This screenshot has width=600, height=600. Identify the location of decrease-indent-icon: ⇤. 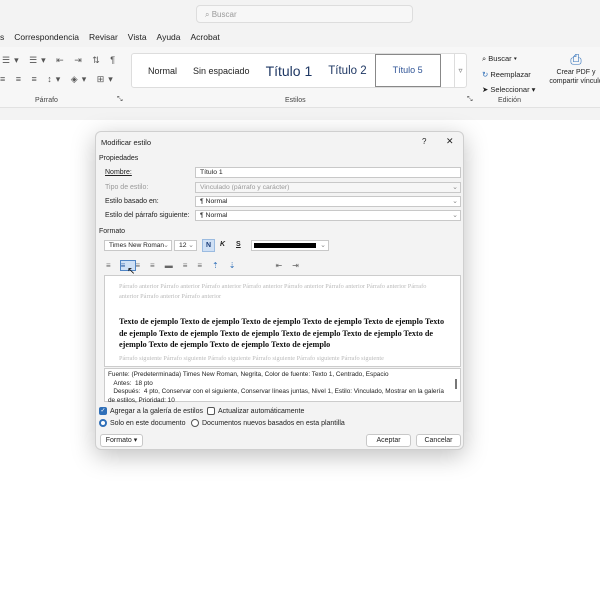
(283, 265).